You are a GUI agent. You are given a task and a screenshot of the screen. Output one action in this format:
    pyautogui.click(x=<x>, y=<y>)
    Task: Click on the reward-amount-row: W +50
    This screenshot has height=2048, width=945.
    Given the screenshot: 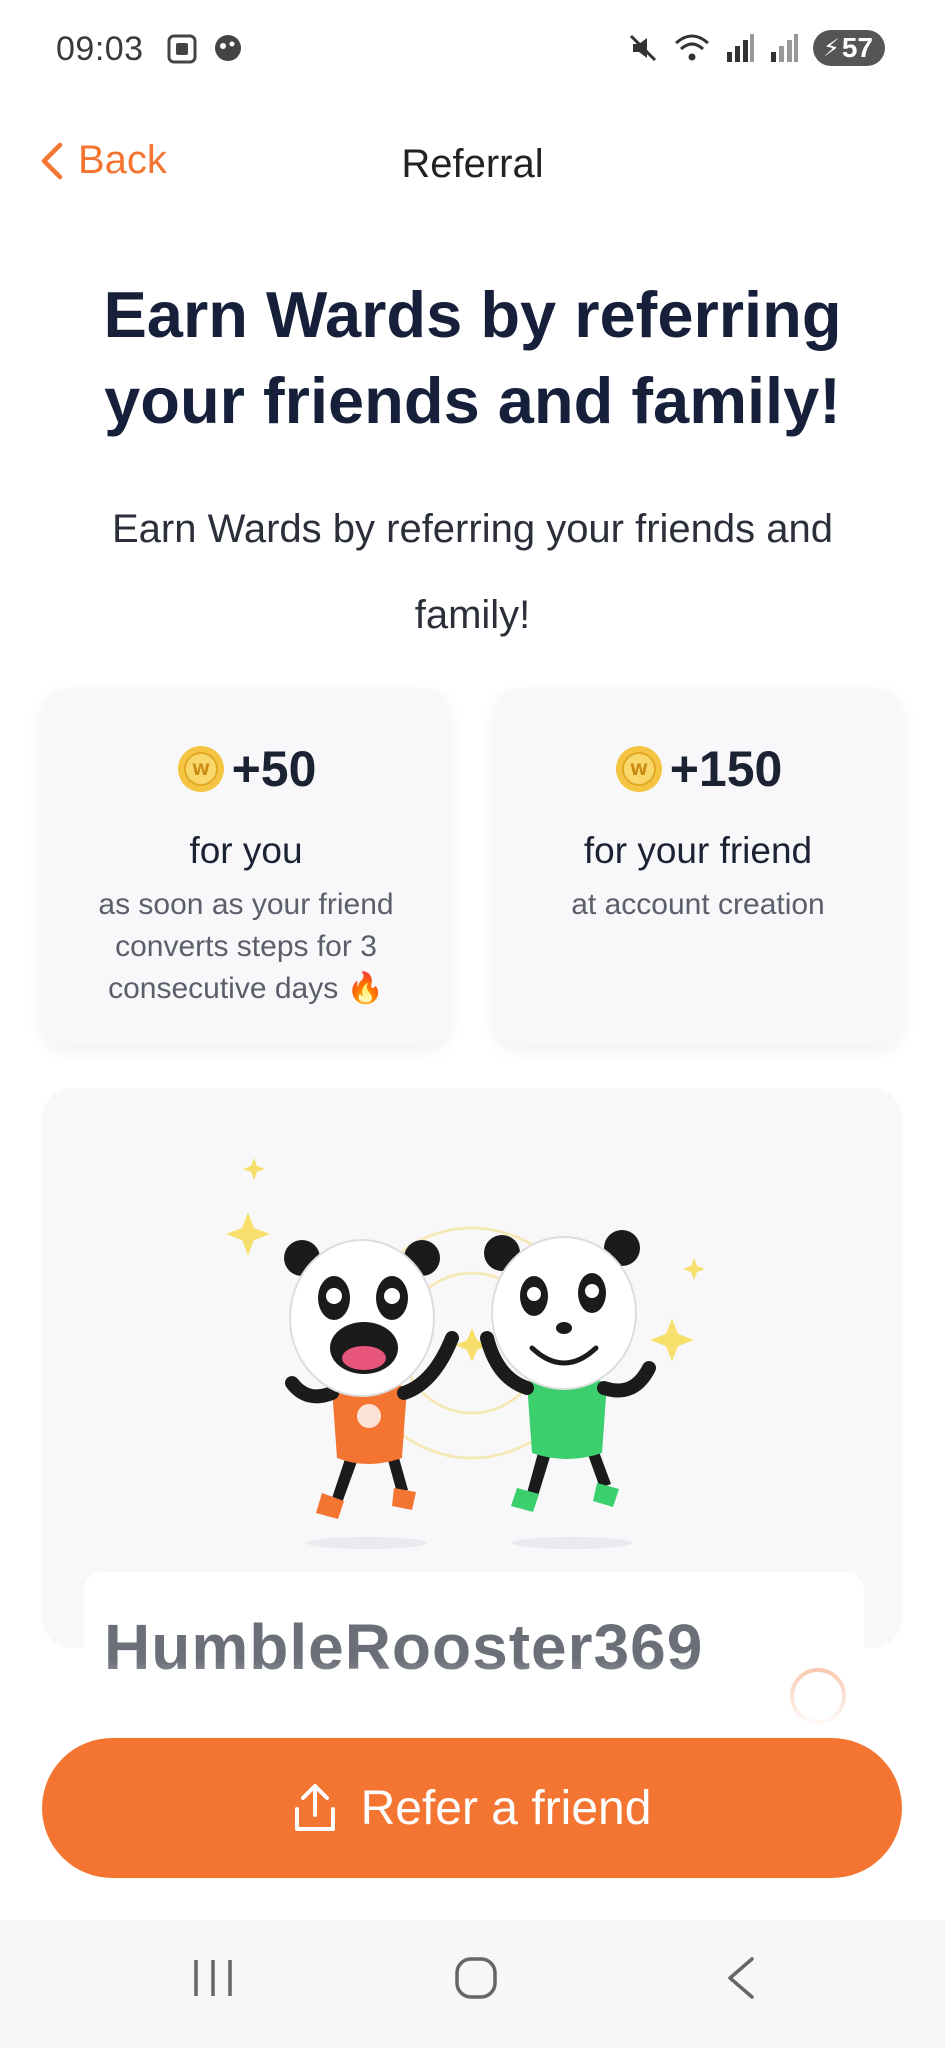 What is the action you would take?
    pyautogui.click(x=246, y=769)
    